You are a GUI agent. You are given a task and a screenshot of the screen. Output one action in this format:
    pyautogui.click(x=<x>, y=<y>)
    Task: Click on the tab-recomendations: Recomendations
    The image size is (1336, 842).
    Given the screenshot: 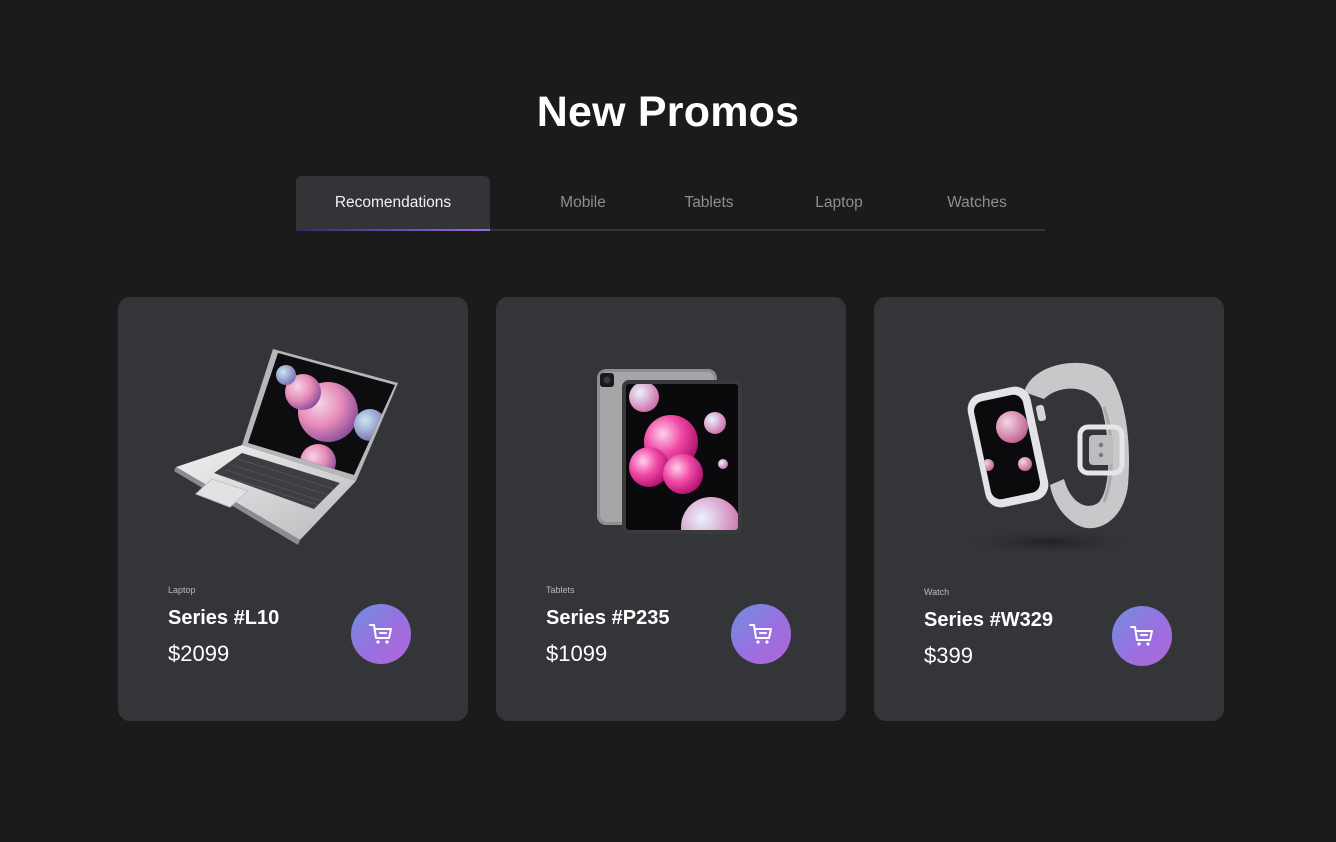 What is the action you would take?
    pyautogui.click(x=393, y=203)
    